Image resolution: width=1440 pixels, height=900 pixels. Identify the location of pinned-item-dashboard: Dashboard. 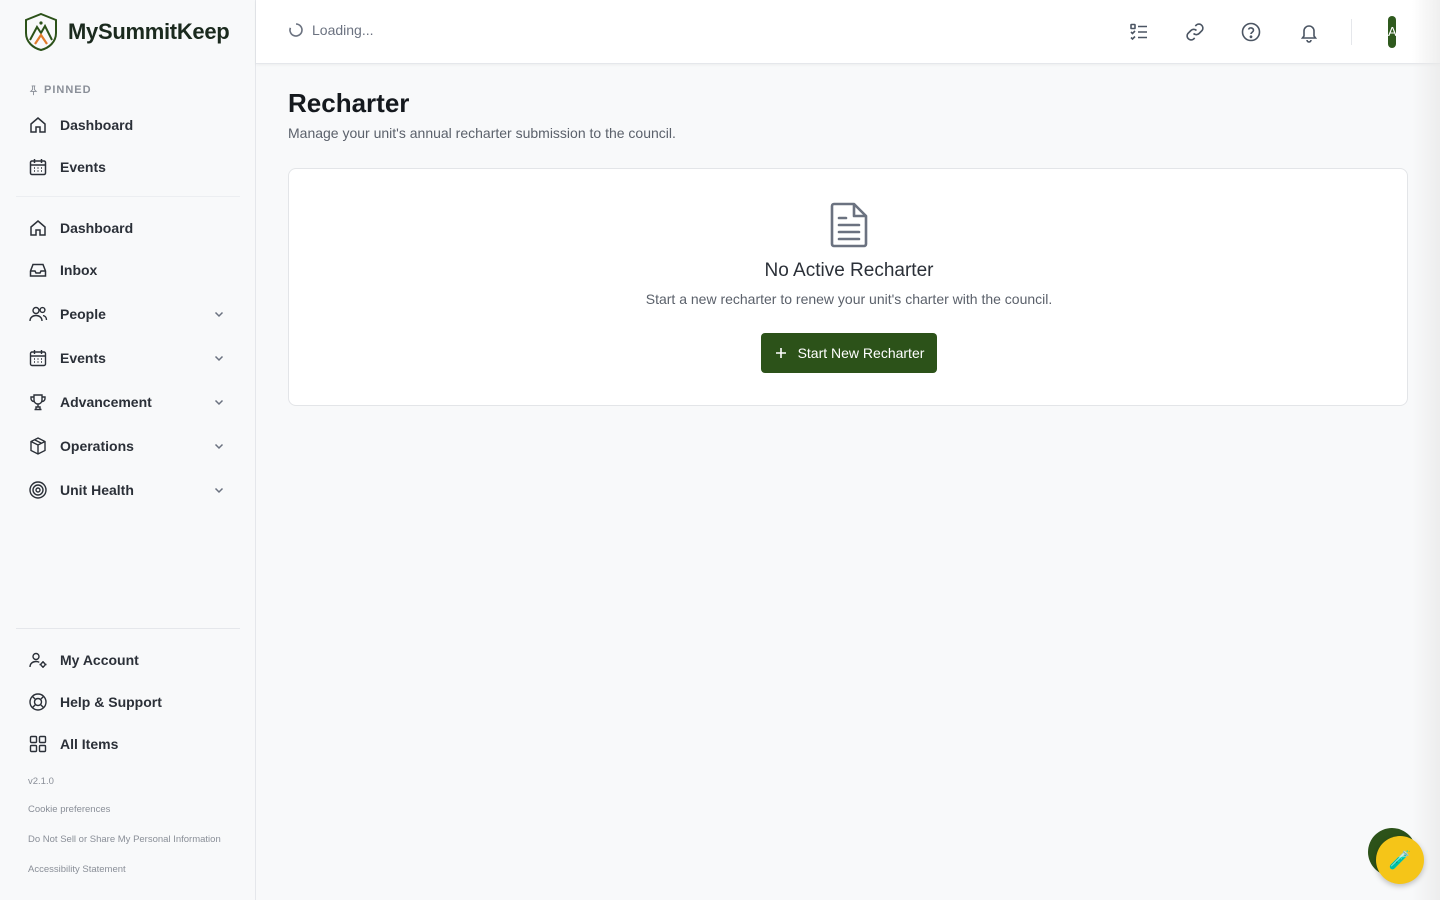
(128, 125).